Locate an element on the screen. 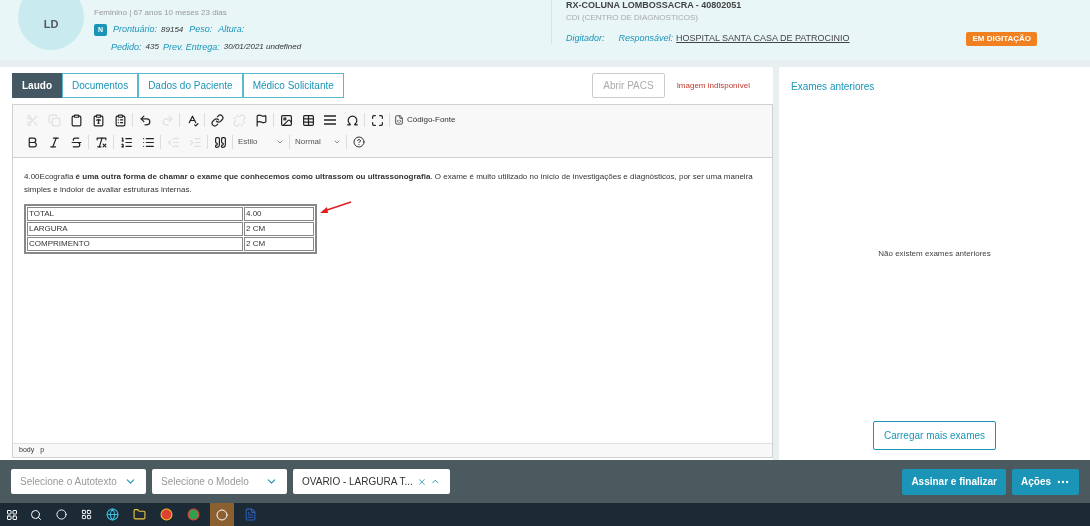 This screenshot has width=1090, height=526. field-label: Responsável: is located at coordinates (646, 39).